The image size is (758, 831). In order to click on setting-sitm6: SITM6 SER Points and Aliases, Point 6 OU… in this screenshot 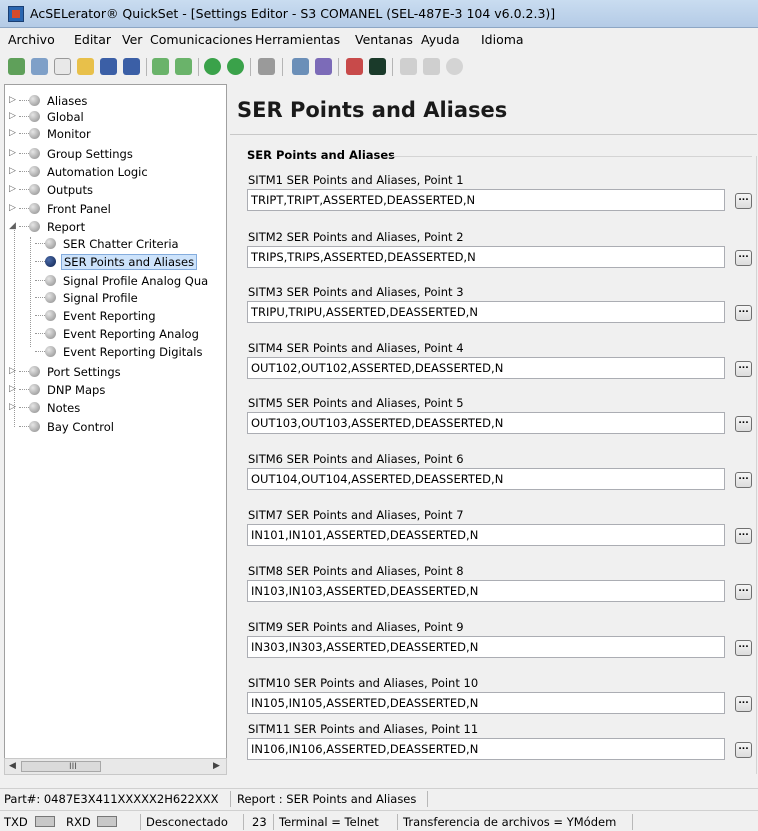, I will do `click(502, 475)`.